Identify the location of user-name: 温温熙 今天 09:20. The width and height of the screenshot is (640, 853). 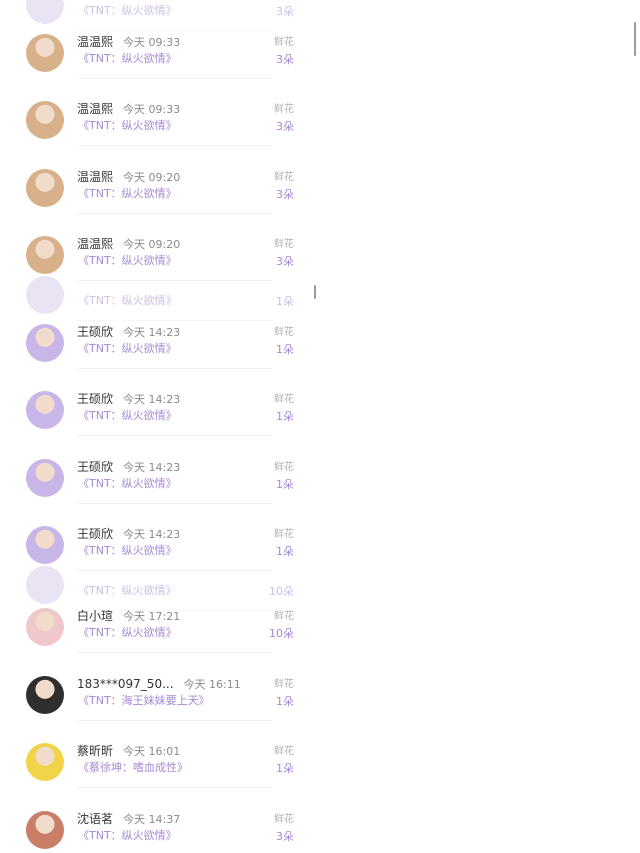
(128, 244).